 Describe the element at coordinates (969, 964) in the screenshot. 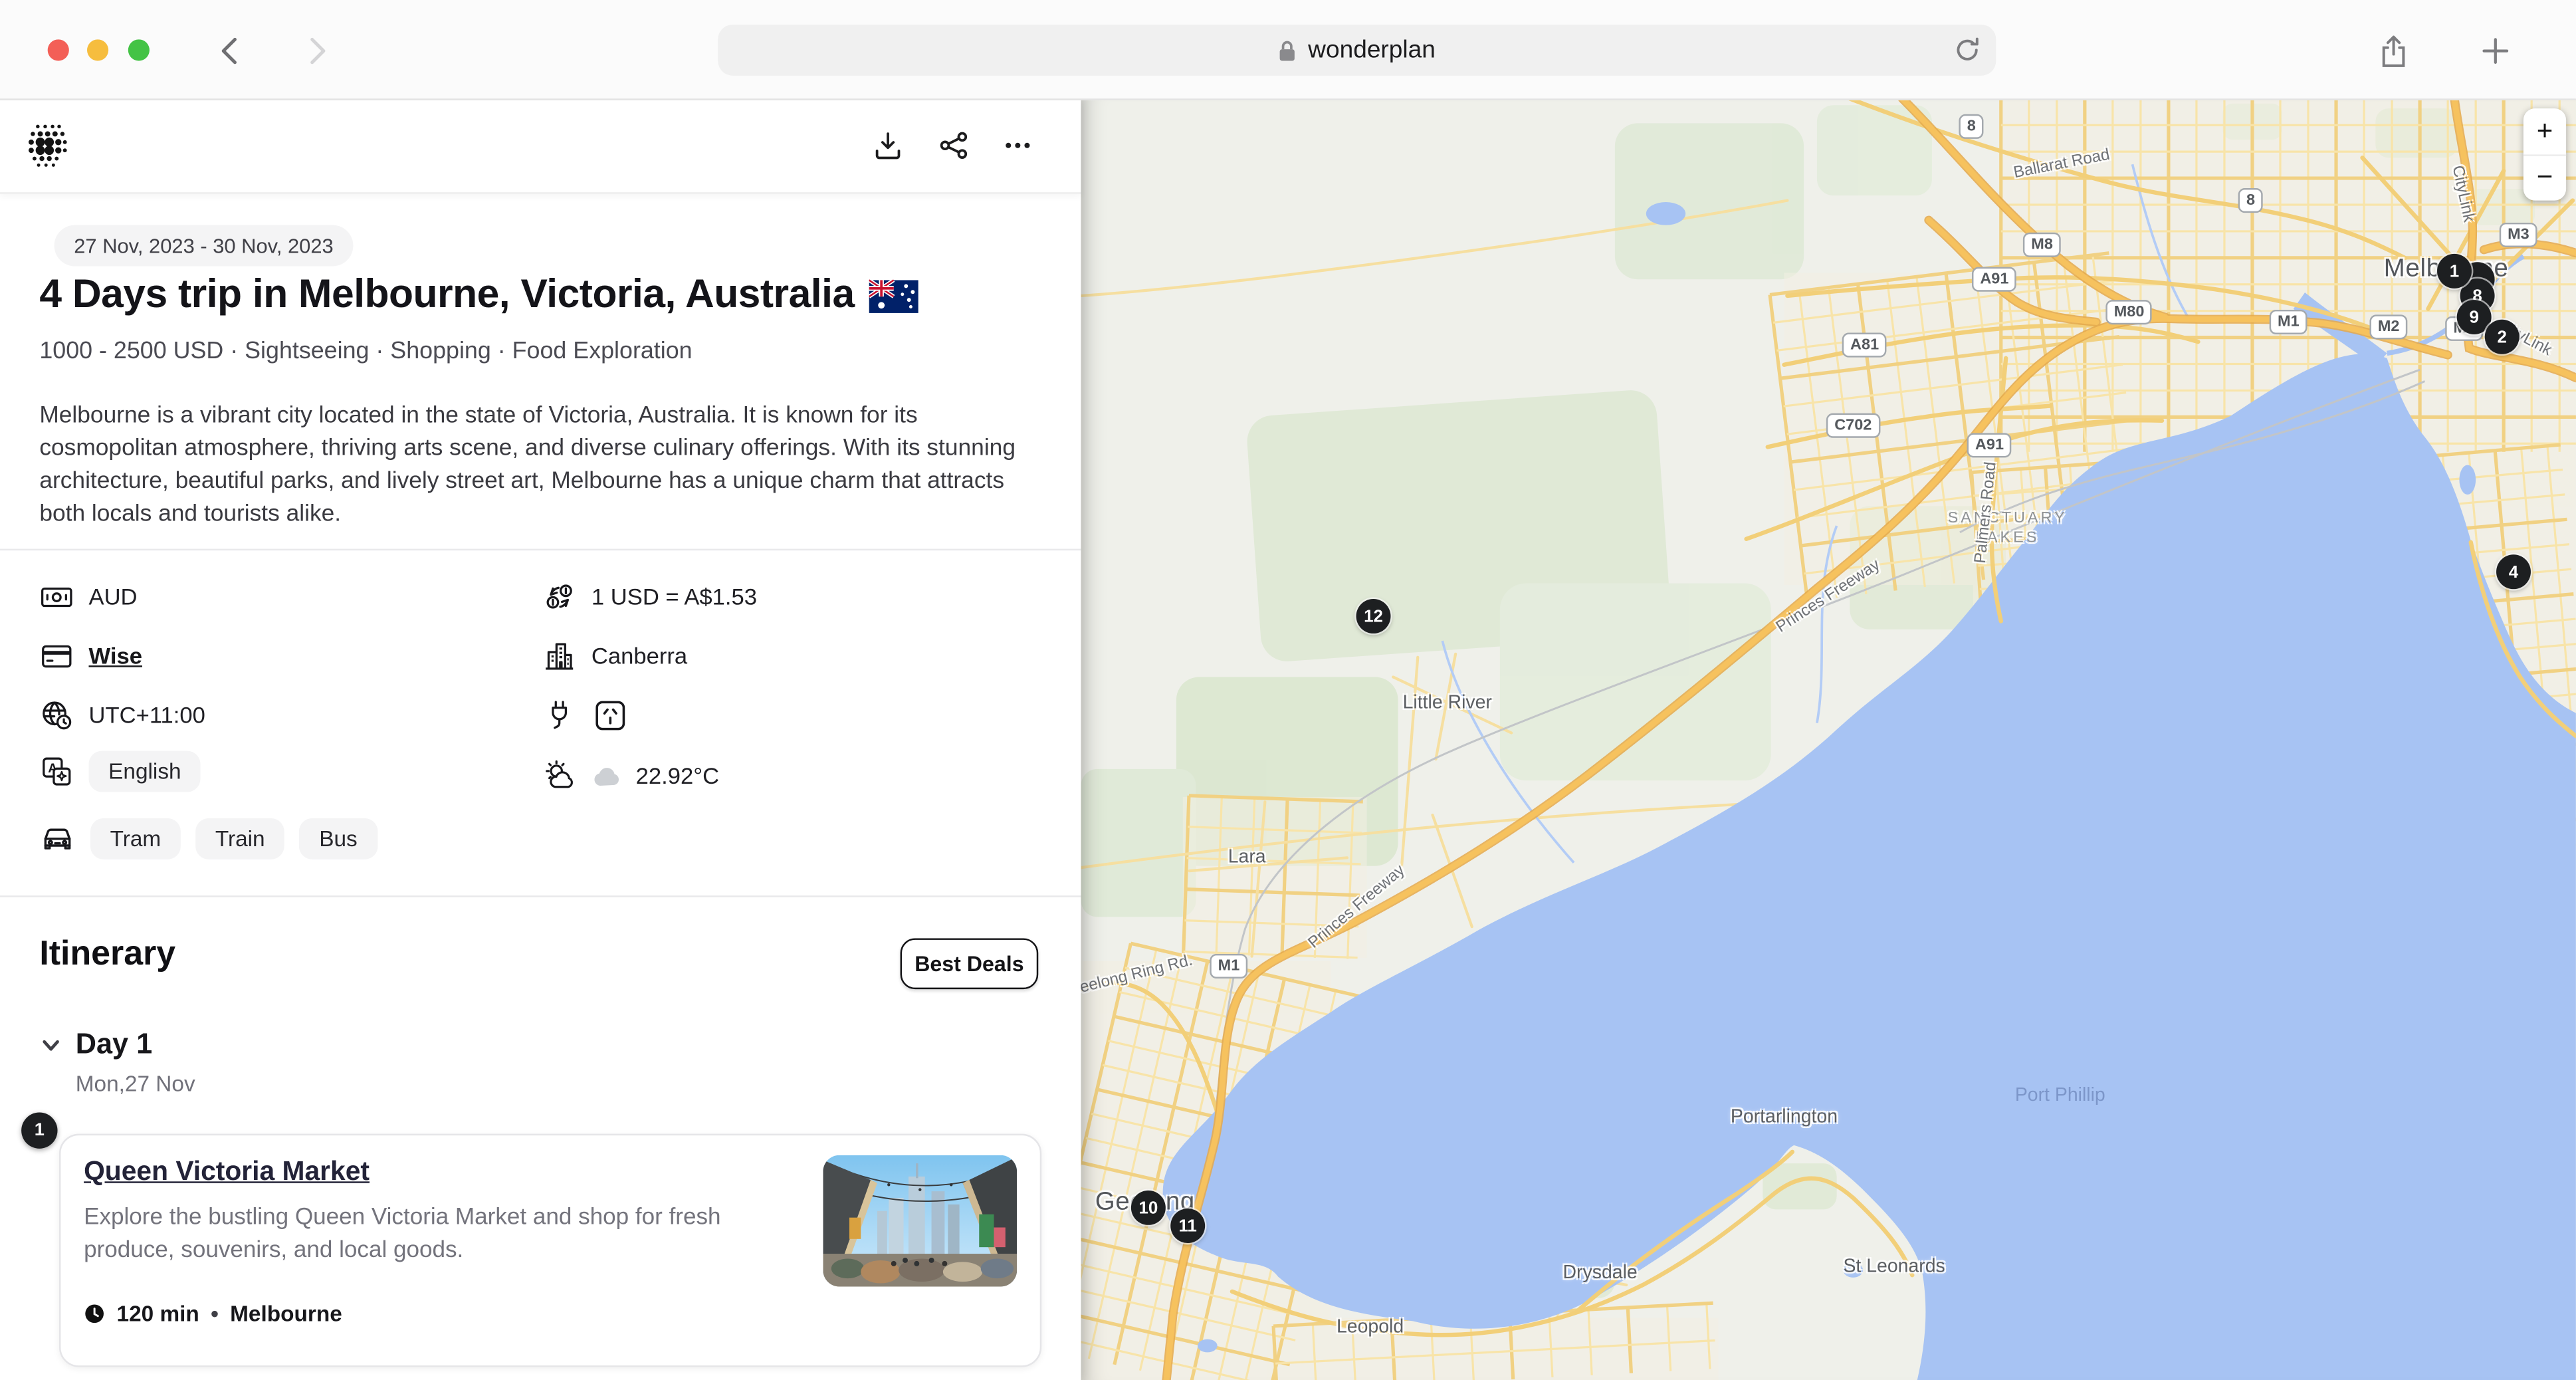

I see `best-deals-button: Best Deals` at that location.